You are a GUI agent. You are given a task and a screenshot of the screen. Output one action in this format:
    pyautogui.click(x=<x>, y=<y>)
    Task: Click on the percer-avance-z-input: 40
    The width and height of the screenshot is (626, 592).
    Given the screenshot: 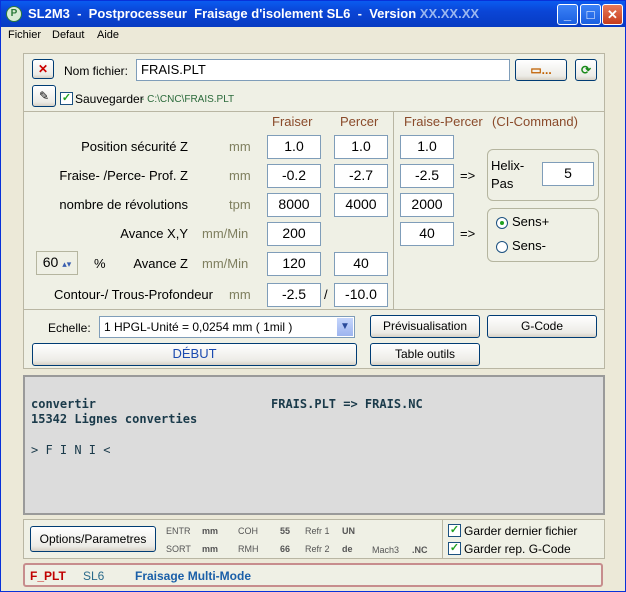 What is the action you would take?
    pyautogui.click(x=361, y=264)
    